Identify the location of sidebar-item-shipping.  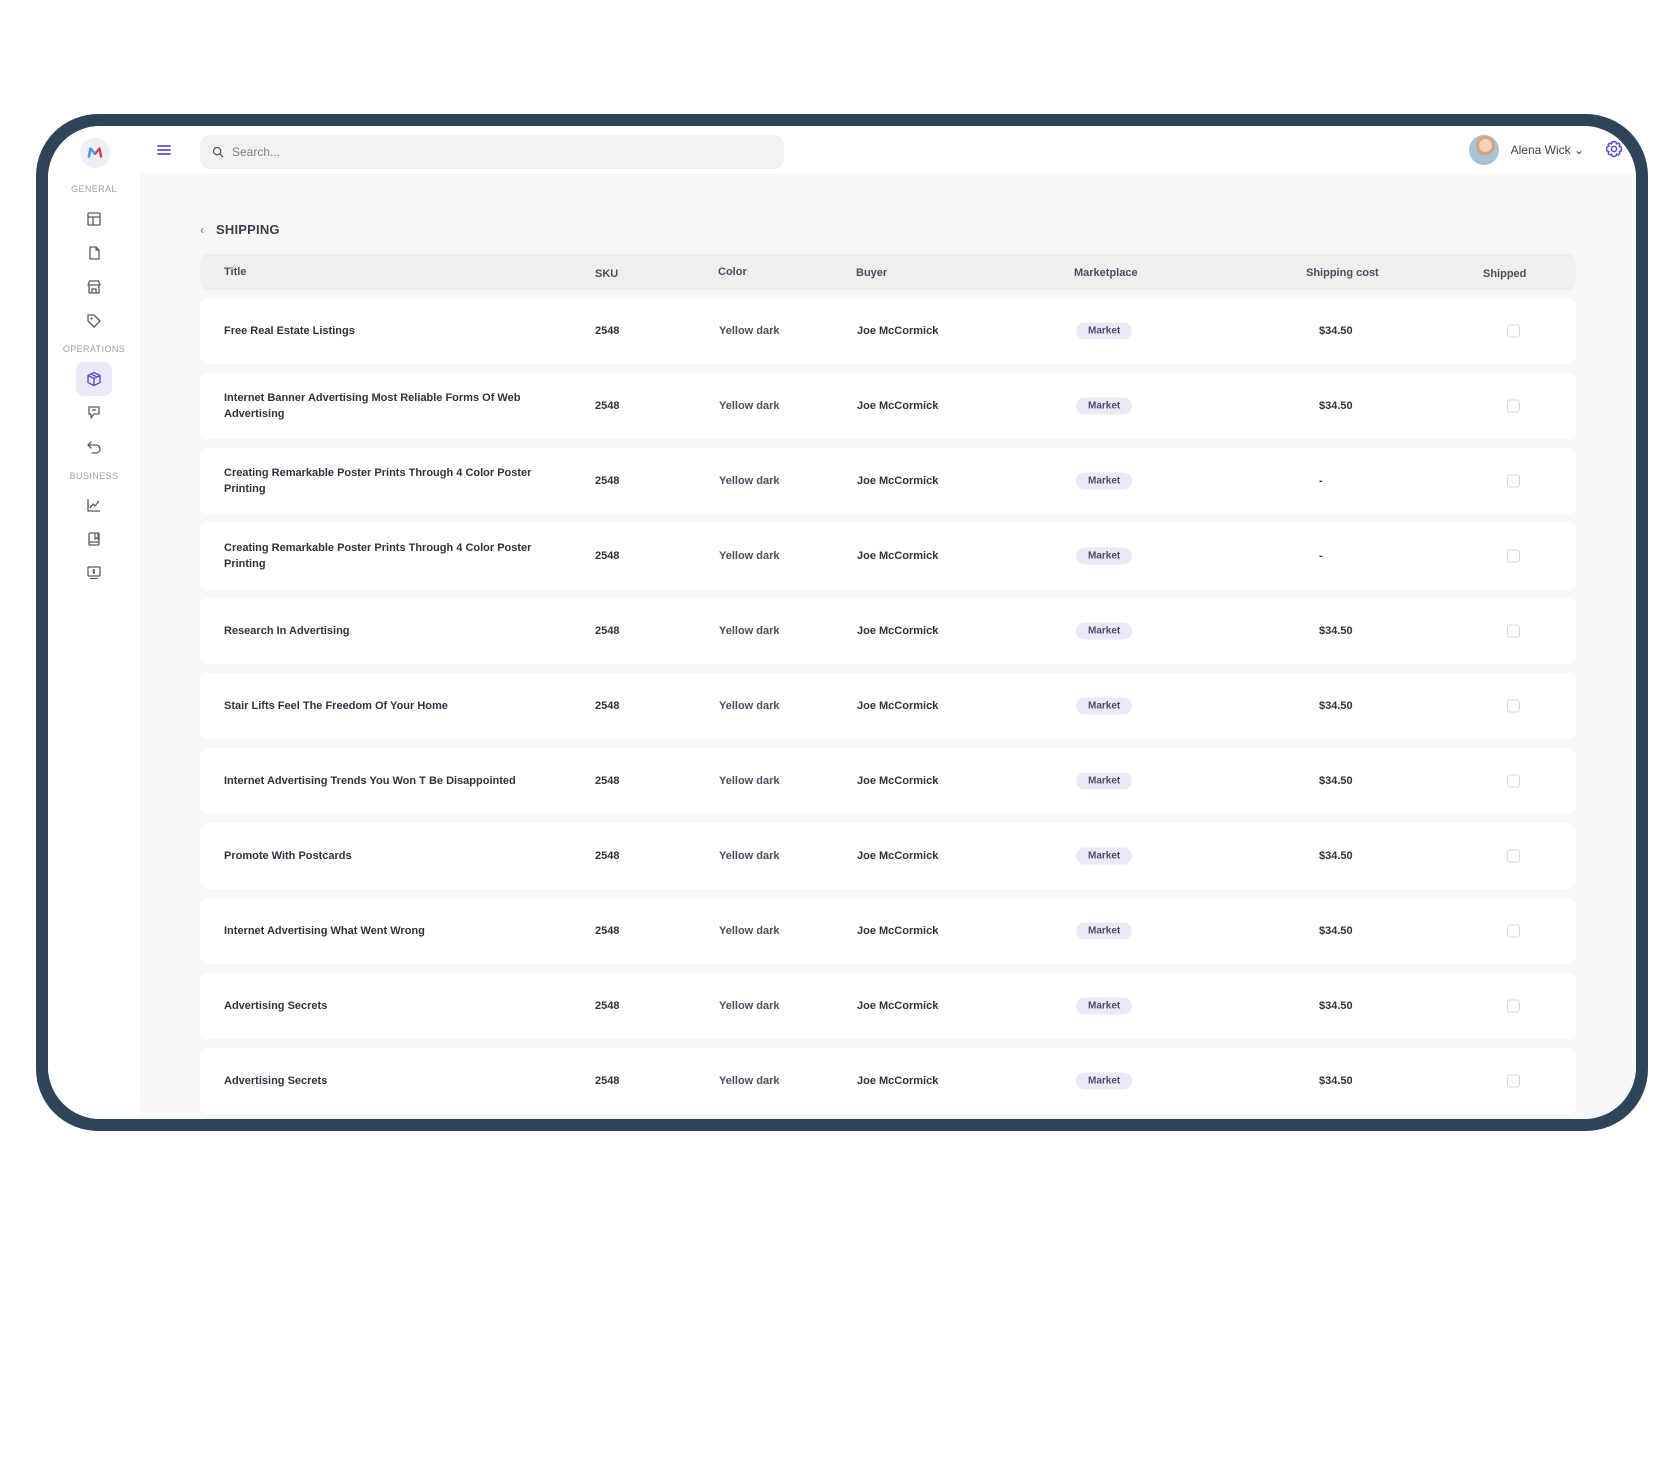
(94, 379).